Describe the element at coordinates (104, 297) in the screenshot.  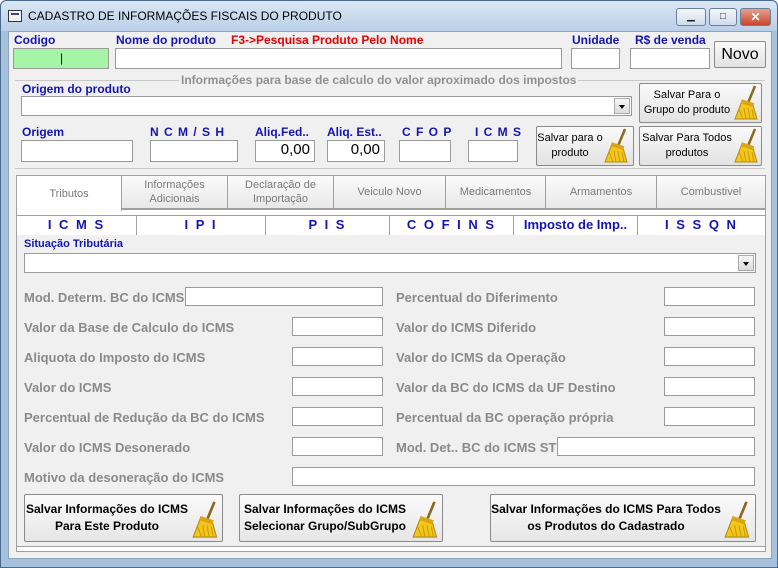
I see `mod-determ-bc-label: Mod. Determ. BC do ICMS` at that location.